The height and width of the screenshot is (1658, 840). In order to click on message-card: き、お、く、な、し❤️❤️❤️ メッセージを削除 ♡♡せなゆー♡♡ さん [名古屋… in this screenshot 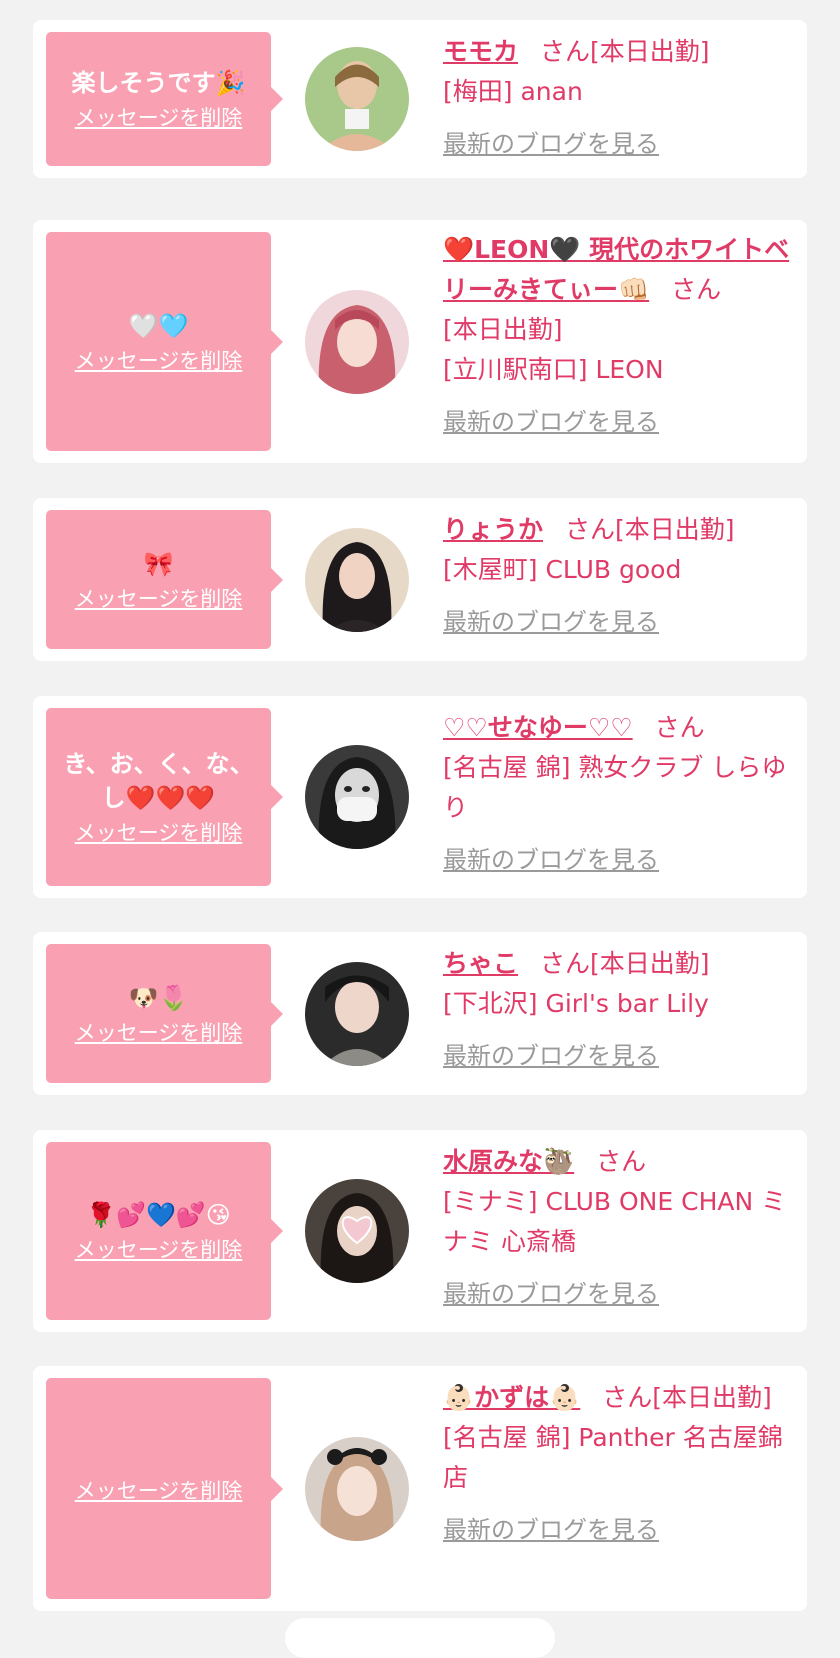, I will do `click(420, 797)`.